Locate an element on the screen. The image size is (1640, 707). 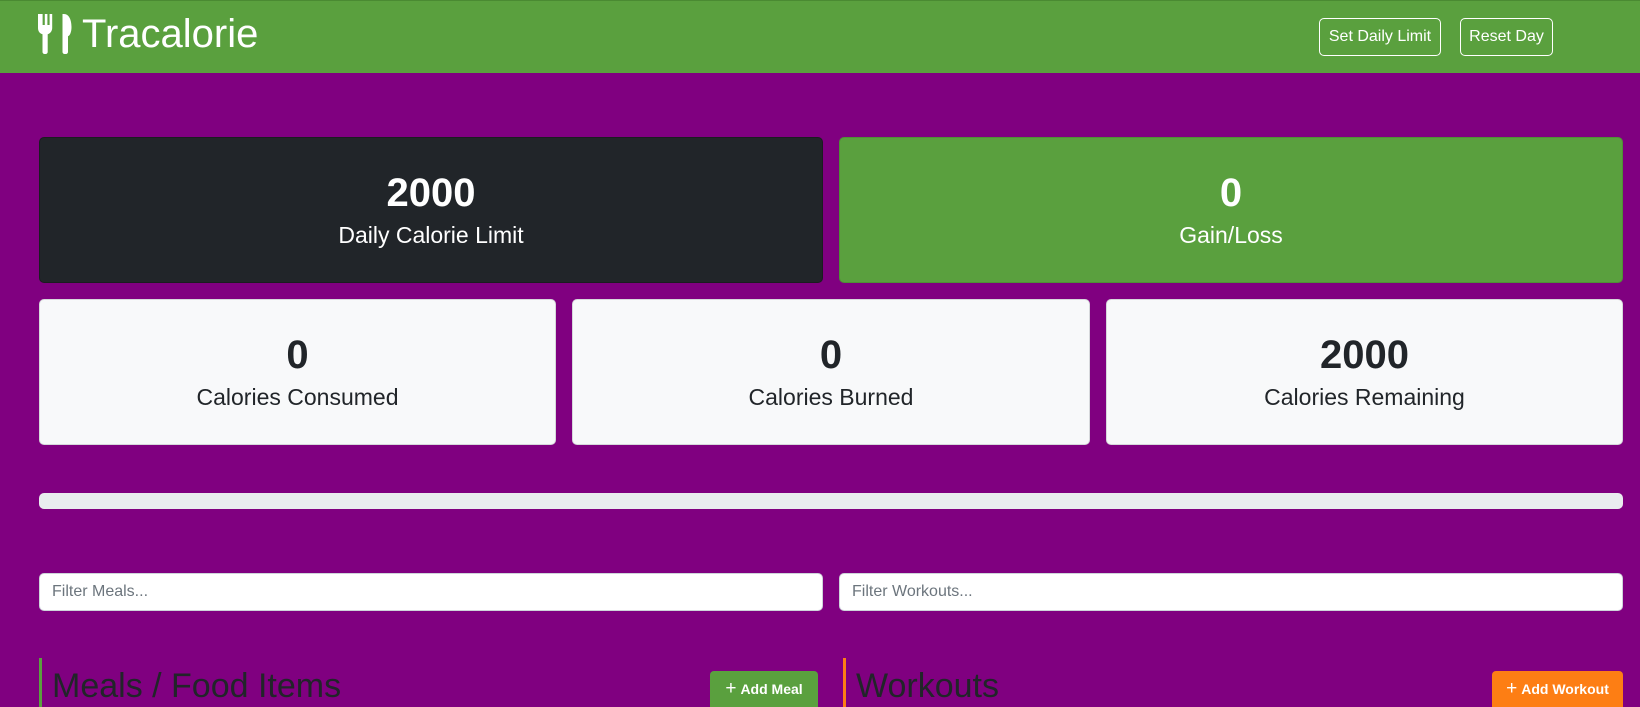
meals-section: Meals / Food Items is located at coordinates (431, 682).